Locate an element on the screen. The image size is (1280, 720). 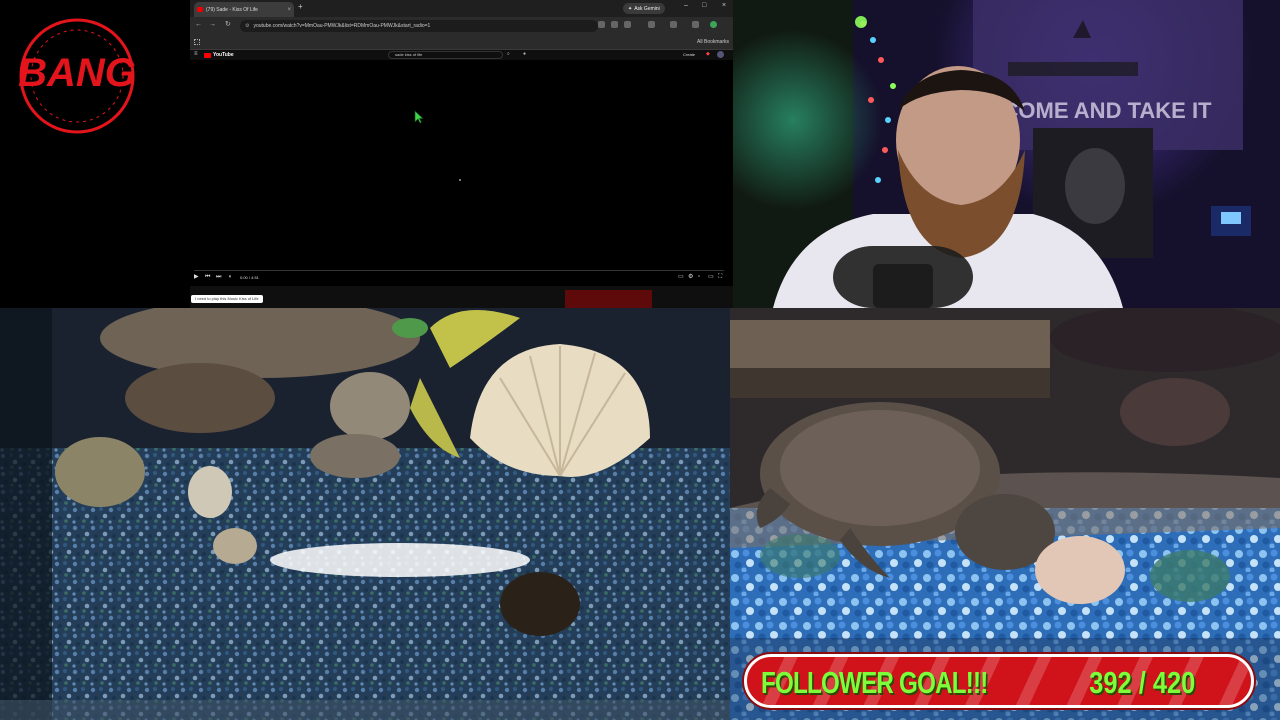
volume-icon: ◖ is located at coordinates (230, 277).